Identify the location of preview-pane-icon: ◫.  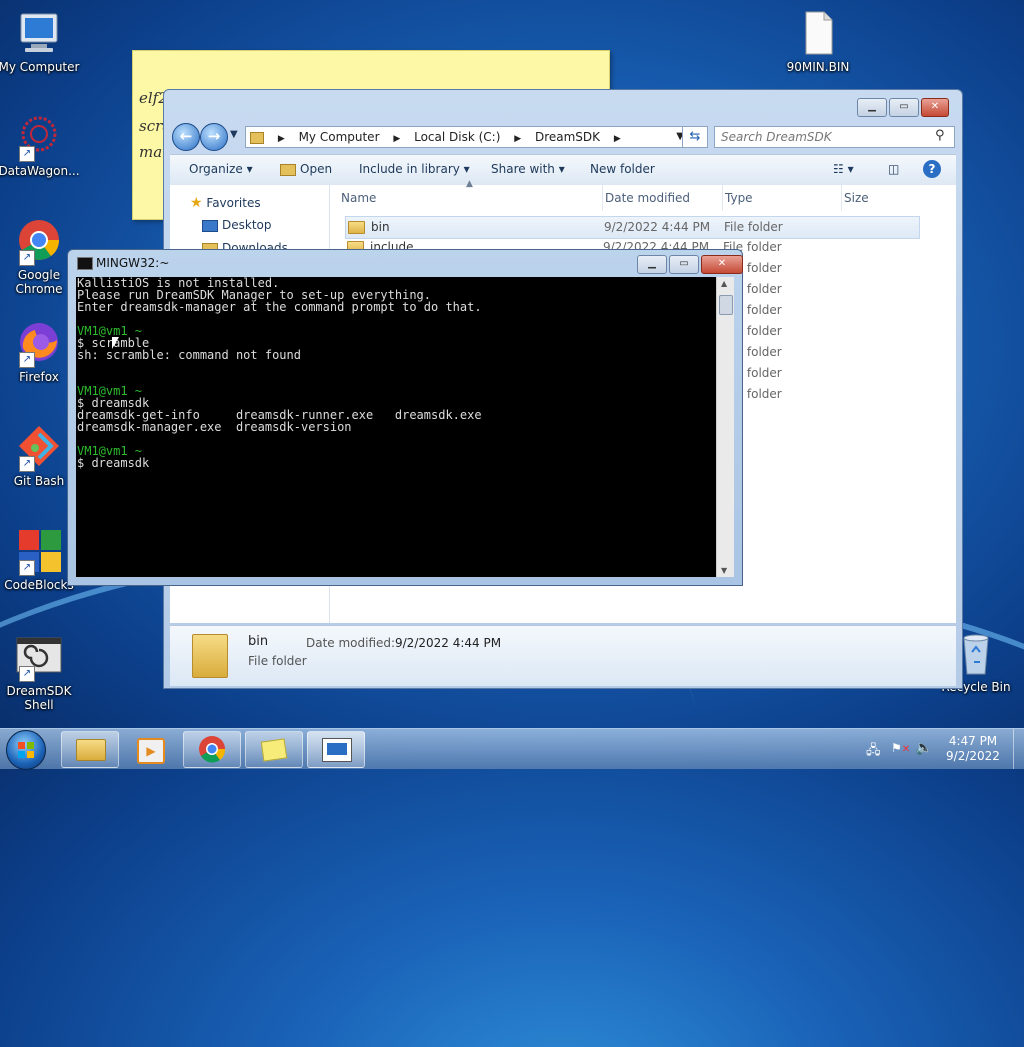
(893, 169).